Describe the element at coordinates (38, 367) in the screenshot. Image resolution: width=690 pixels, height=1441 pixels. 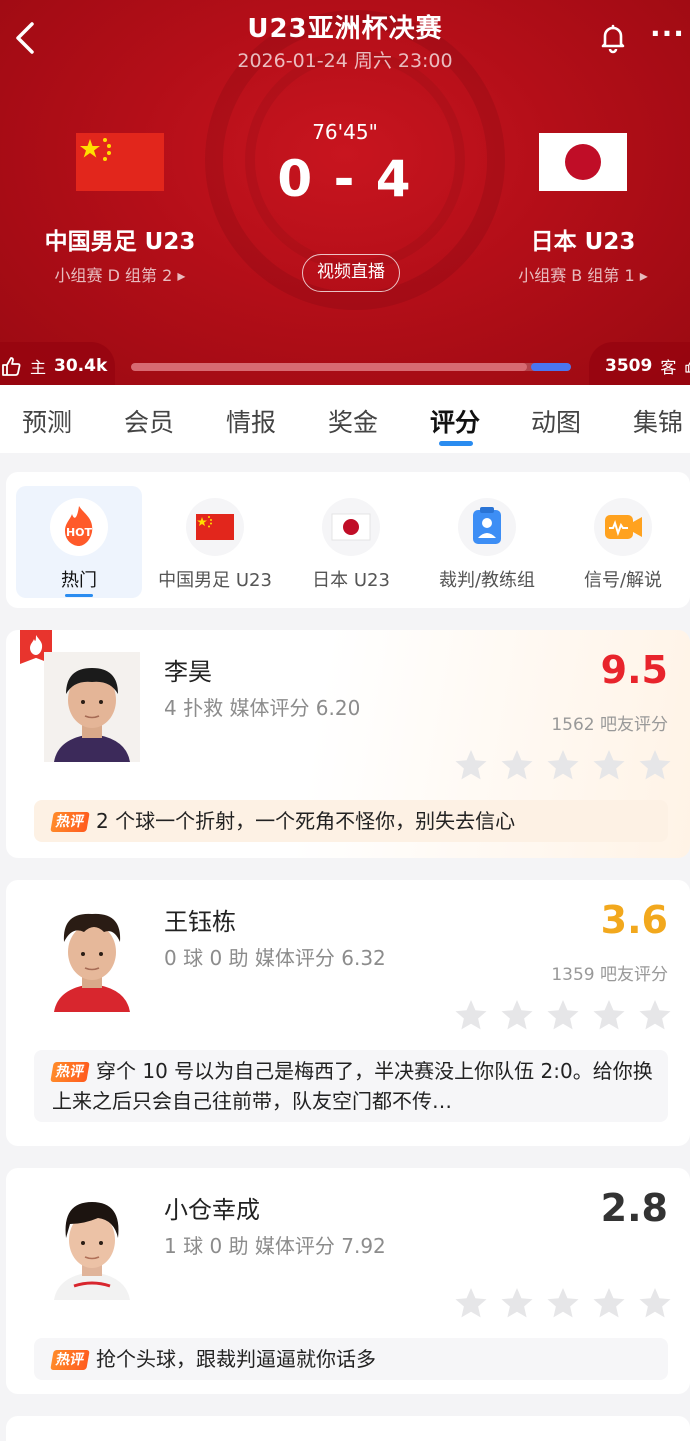
I see `home-support-label: 主` at that location.